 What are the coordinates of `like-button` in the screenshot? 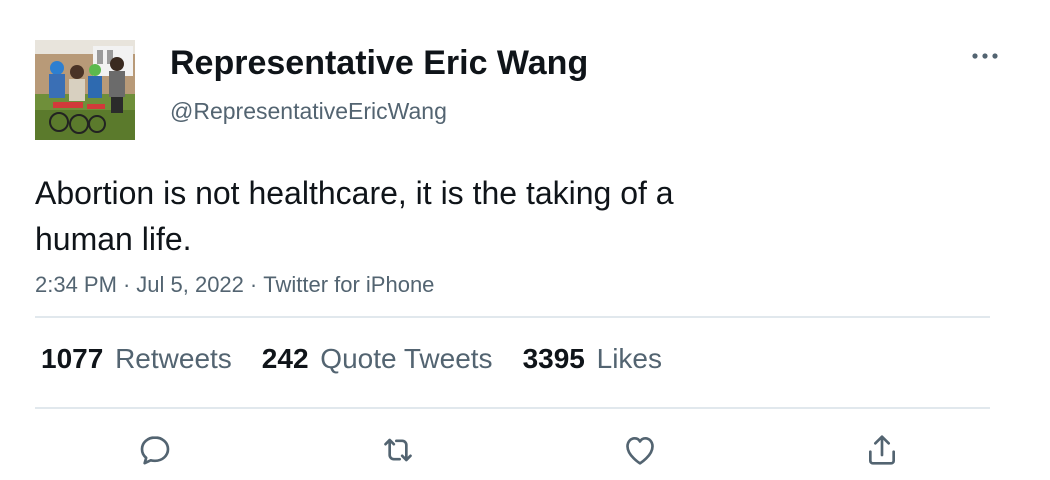 It's located at (640, 450).